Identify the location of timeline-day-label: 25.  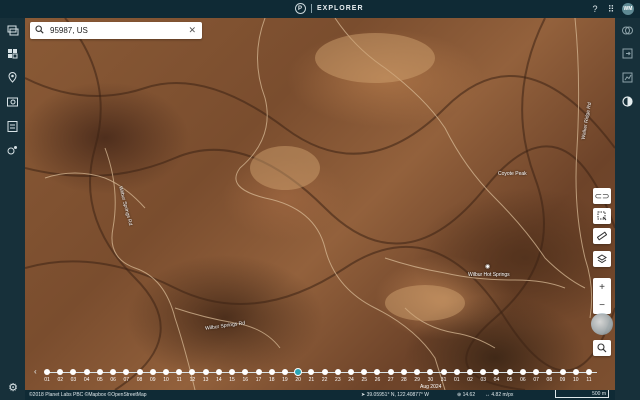
(364, 380).